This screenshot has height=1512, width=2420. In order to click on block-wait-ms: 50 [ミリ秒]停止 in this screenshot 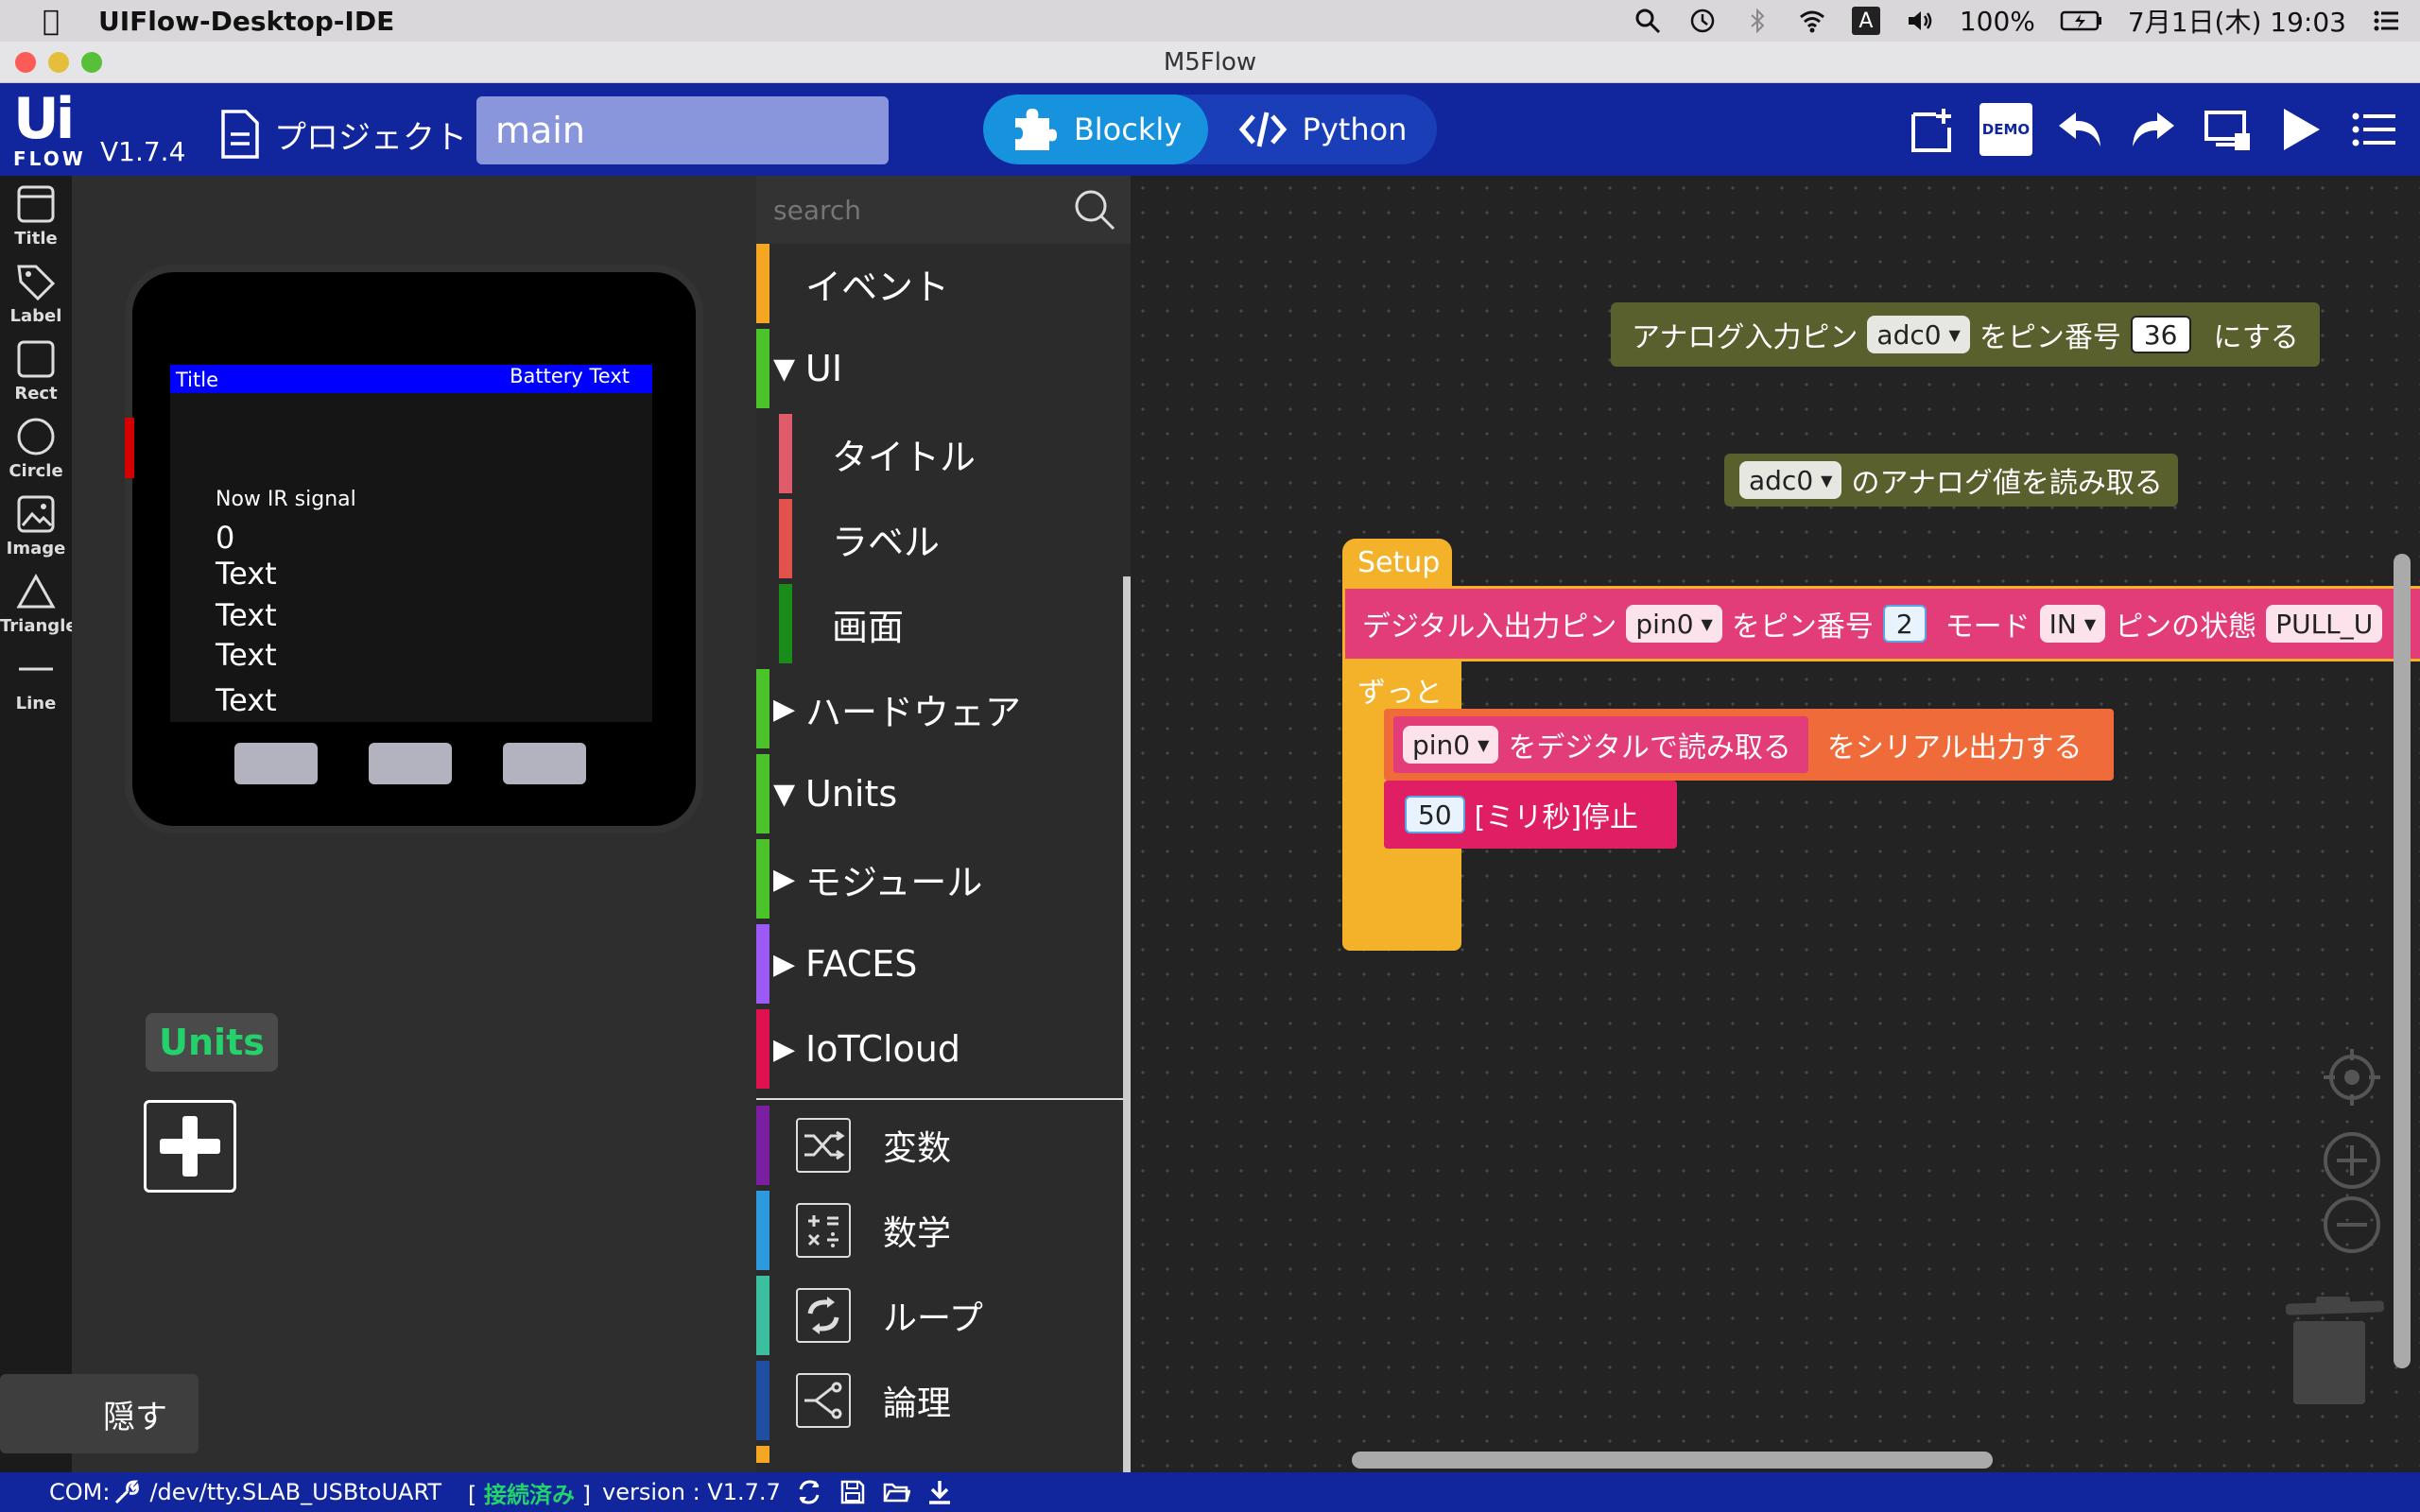, I will do `click(1530, 815)`.